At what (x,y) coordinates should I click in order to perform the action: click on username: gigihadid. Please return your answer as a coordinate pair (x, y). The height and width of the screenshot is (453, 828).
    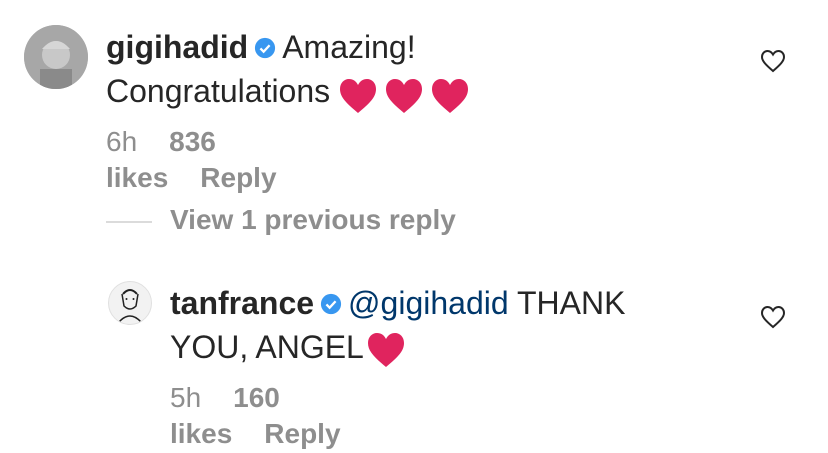
    Looking at the image, I should click on (177, 47).